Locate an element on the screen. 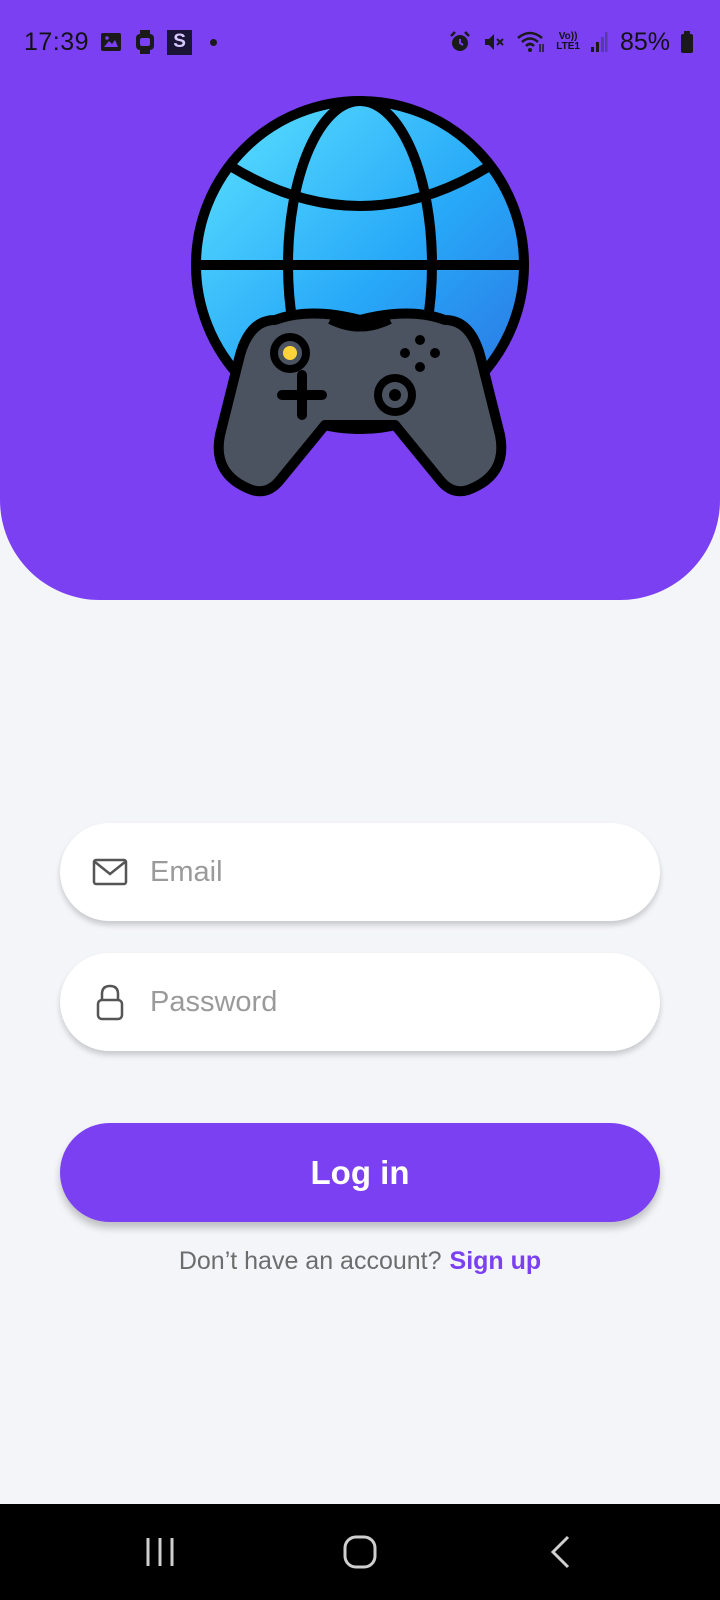 This screenshot has height=1600, width=720. mute-icon is located at coordinates (494, 42).